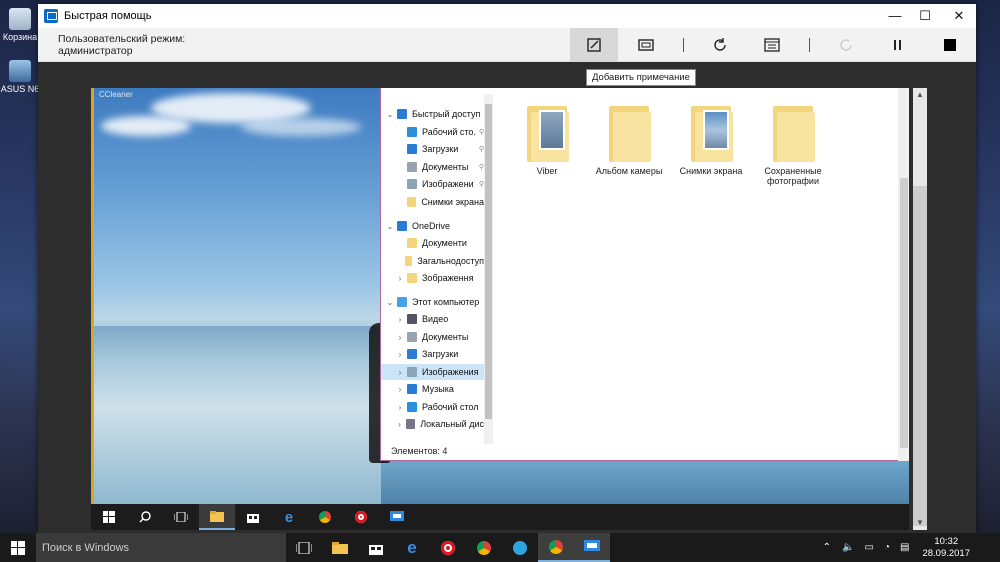  What do you see at coordinates (432, 114) in the screenshot?
I see `nav-item: ⌄ Быстрый доступ` at bounding box center [432, 114].